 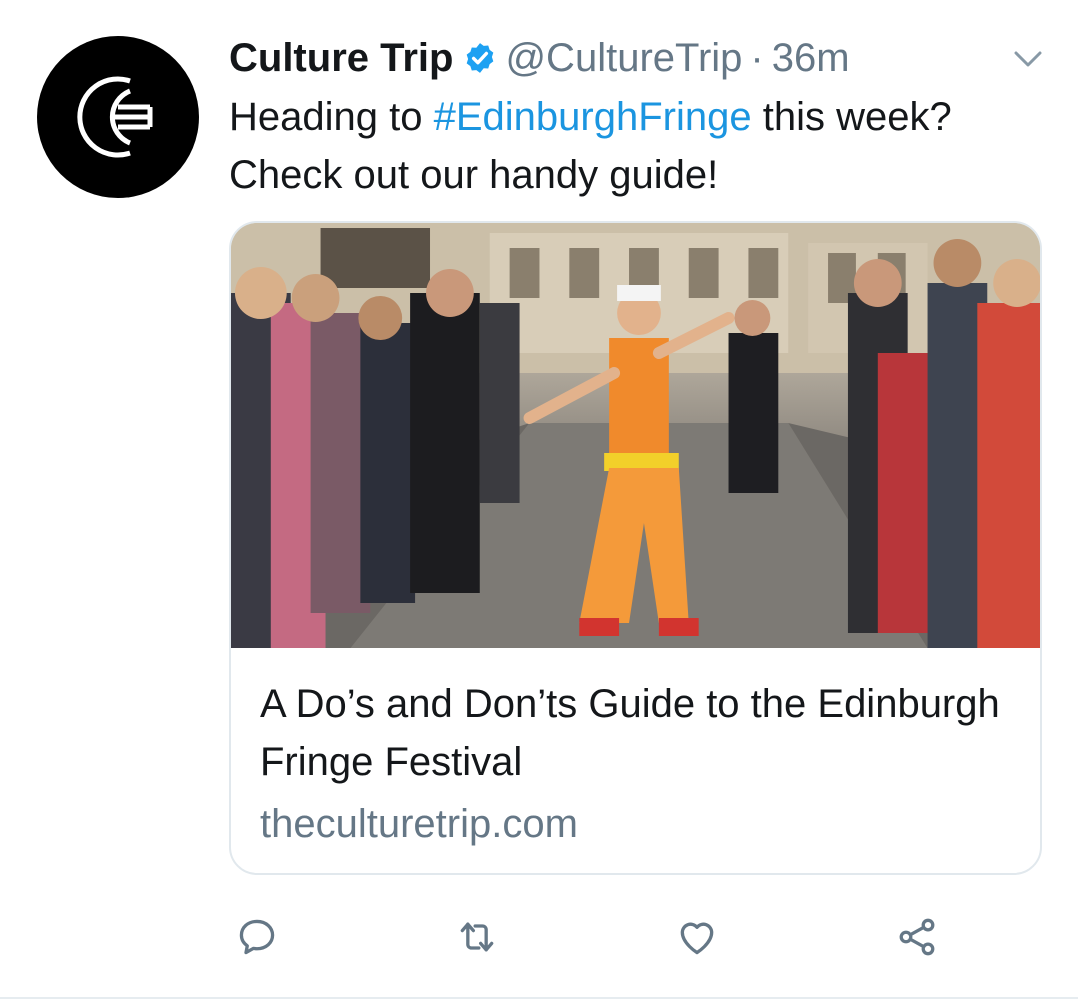 I want to click on author-handle: @CultureTrip, so click(x=623, y=58).